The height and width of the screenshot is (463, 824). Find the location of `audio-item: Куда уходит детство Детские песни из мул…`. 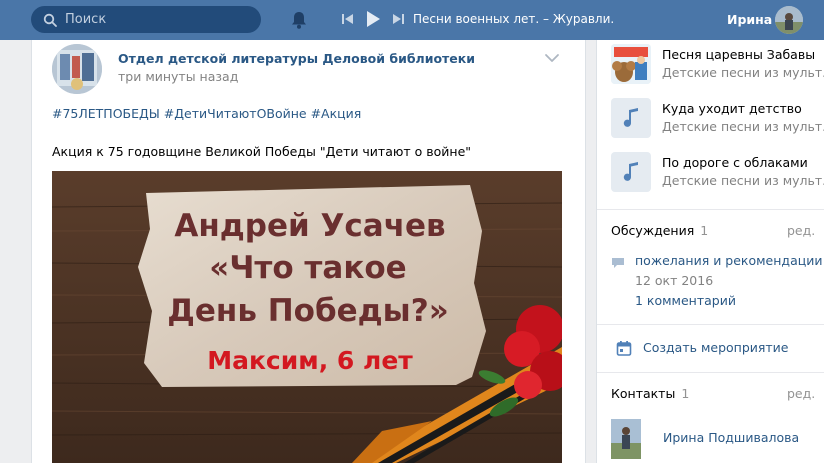

audio-item: Куда уходит детство Детские песни из мул… is located at coordinates (717, 120).